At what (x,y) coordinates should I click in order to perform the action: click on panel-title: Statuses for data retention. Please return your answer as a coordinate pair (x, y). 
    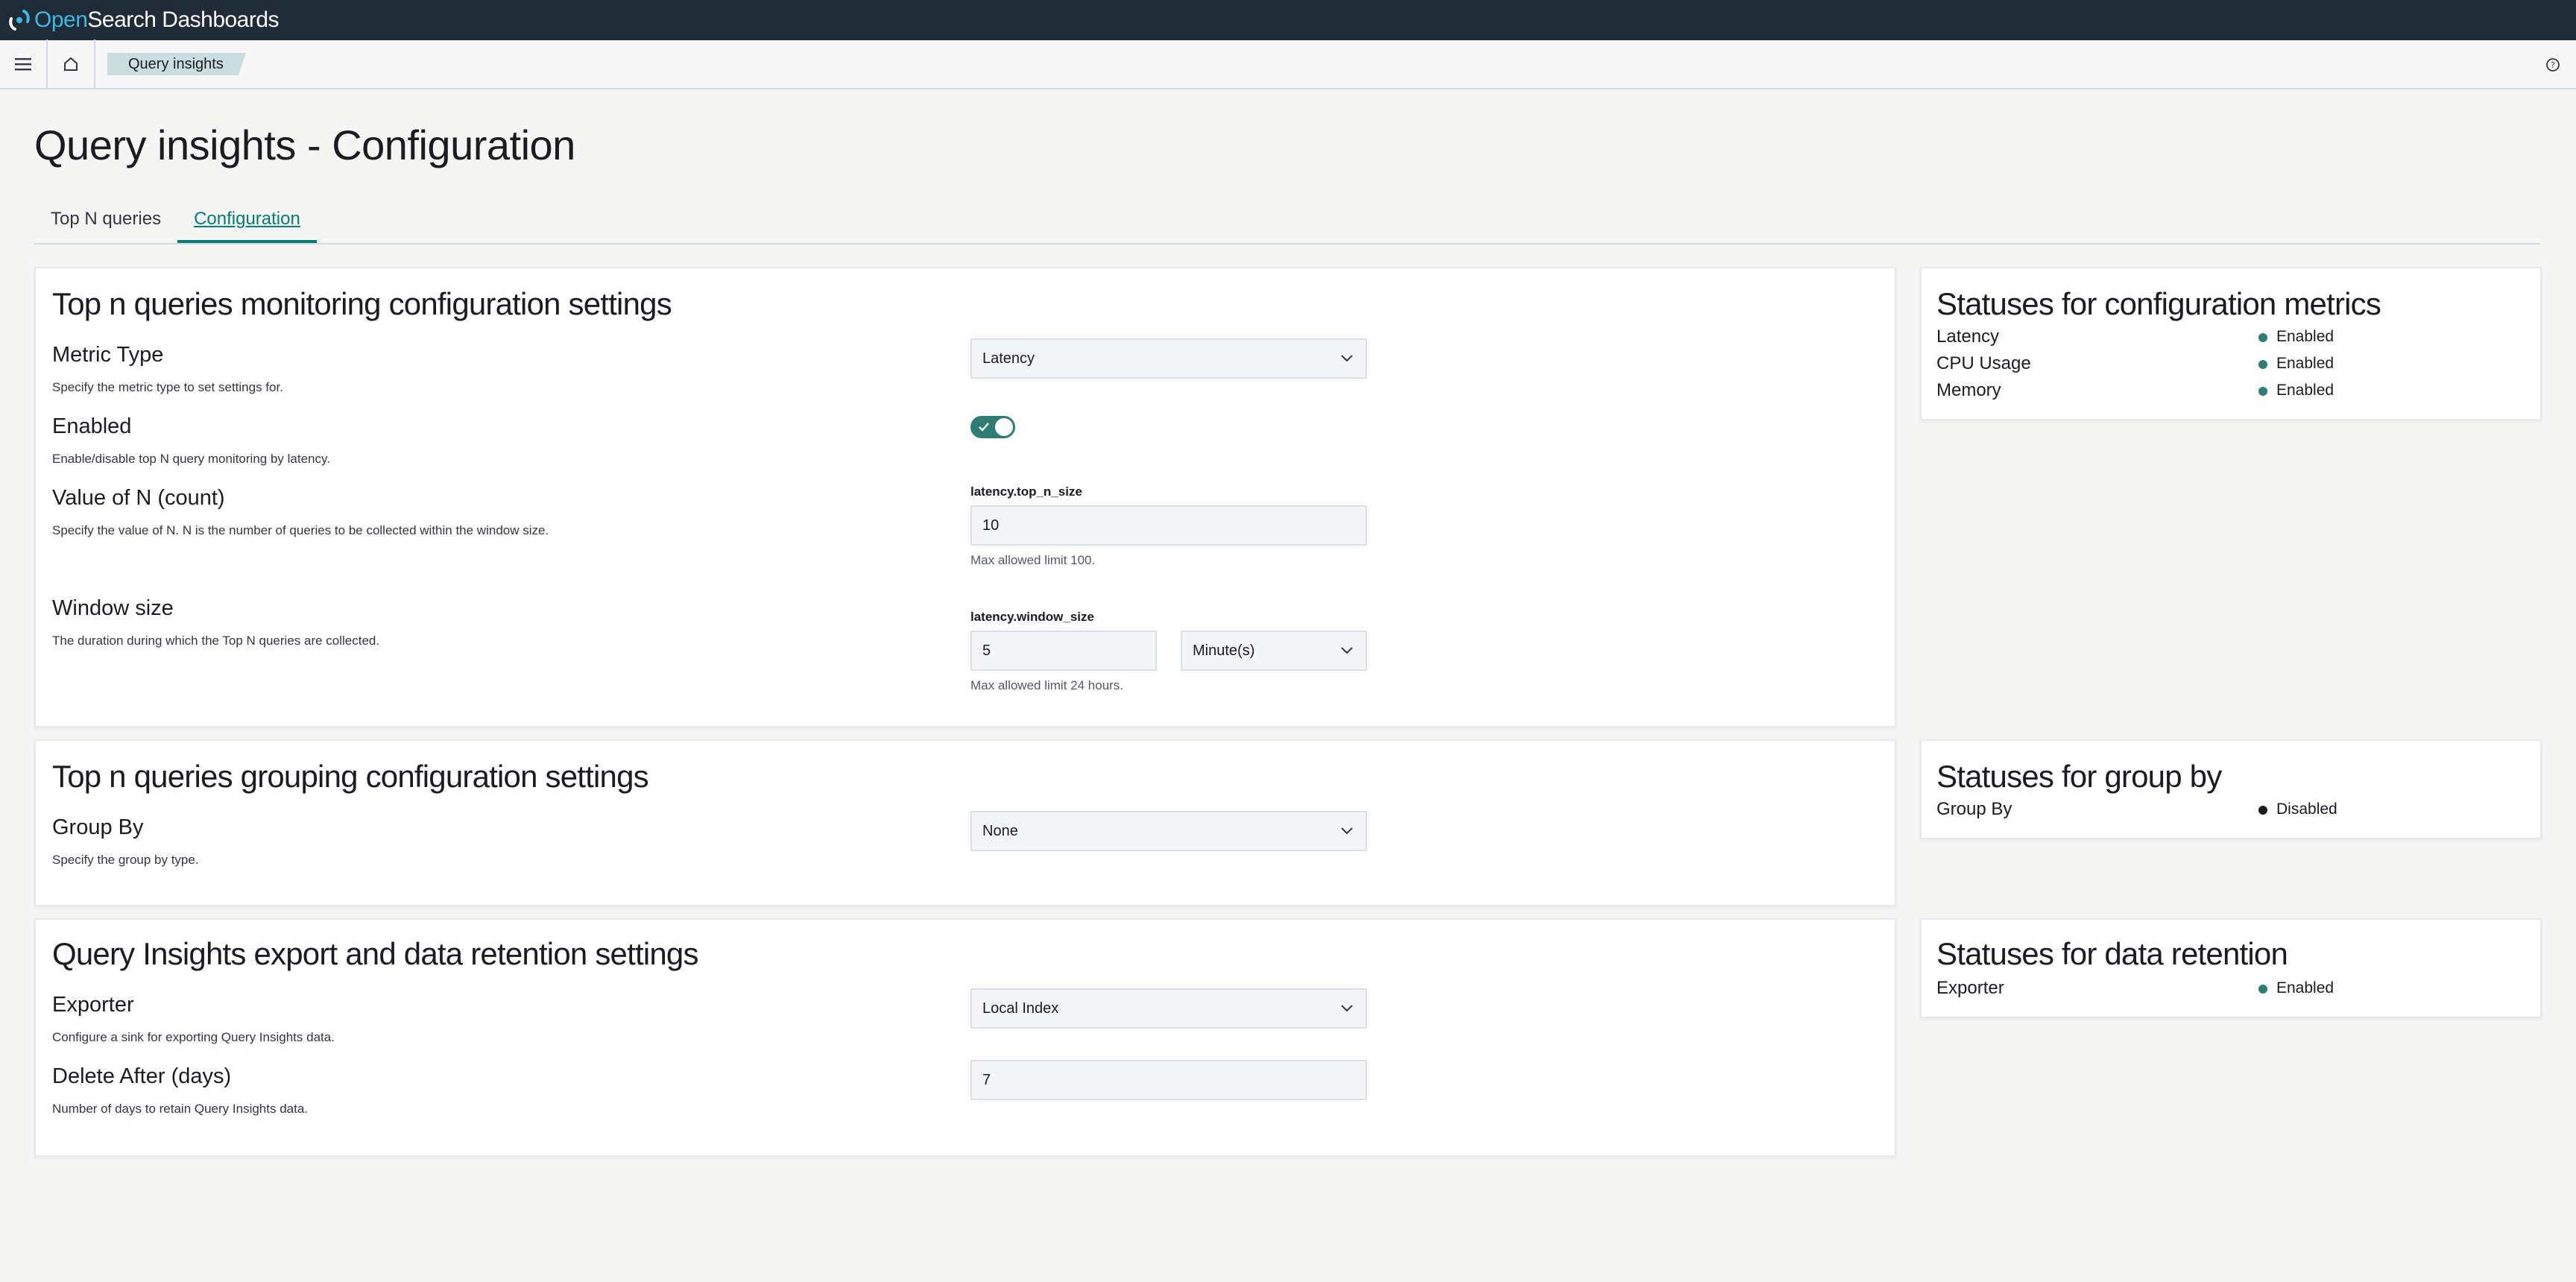
    Looking at the image, I should click on (2112, 953).